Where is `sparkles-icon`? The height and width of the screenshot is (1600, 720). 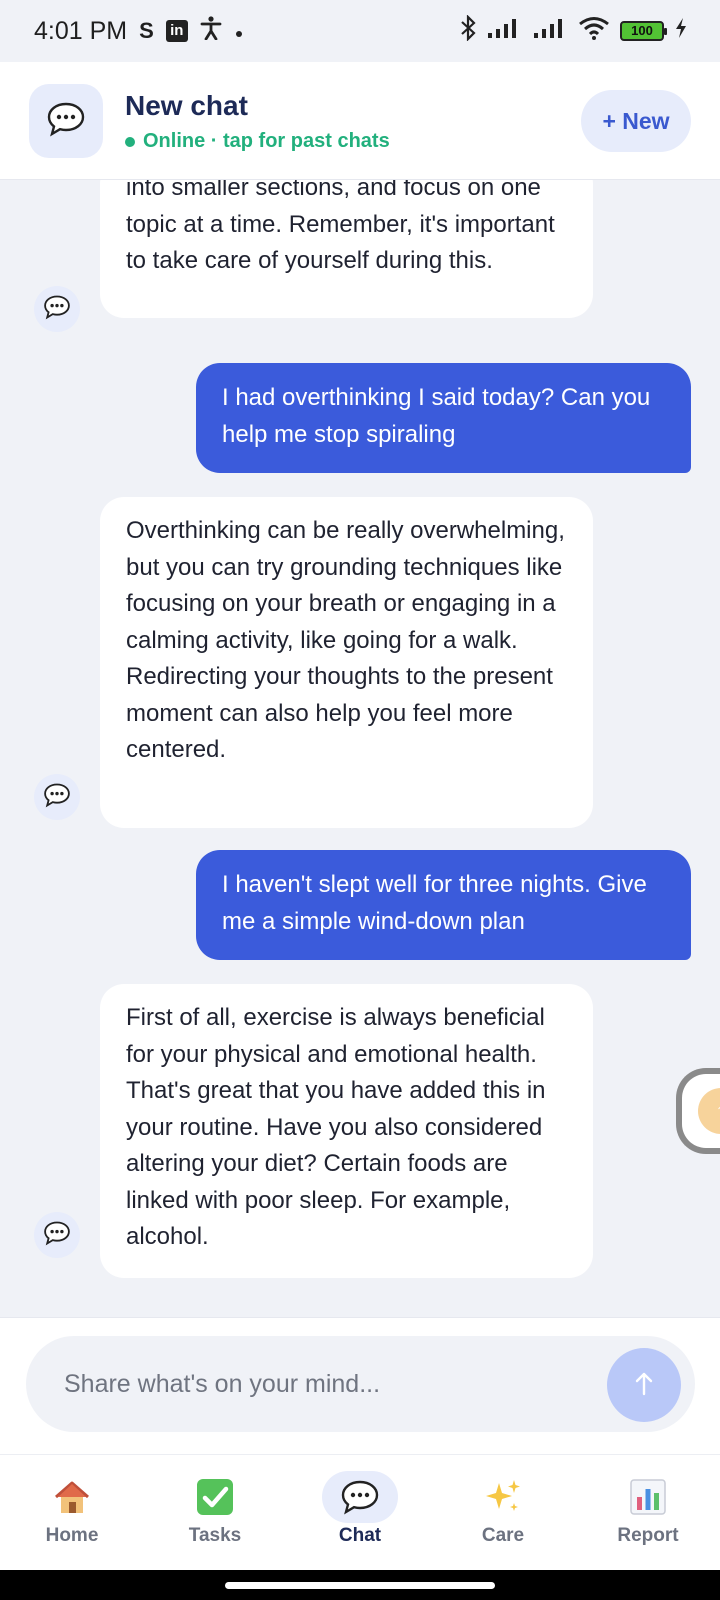 sparkles-icon is located at coordinates (503, 1497).